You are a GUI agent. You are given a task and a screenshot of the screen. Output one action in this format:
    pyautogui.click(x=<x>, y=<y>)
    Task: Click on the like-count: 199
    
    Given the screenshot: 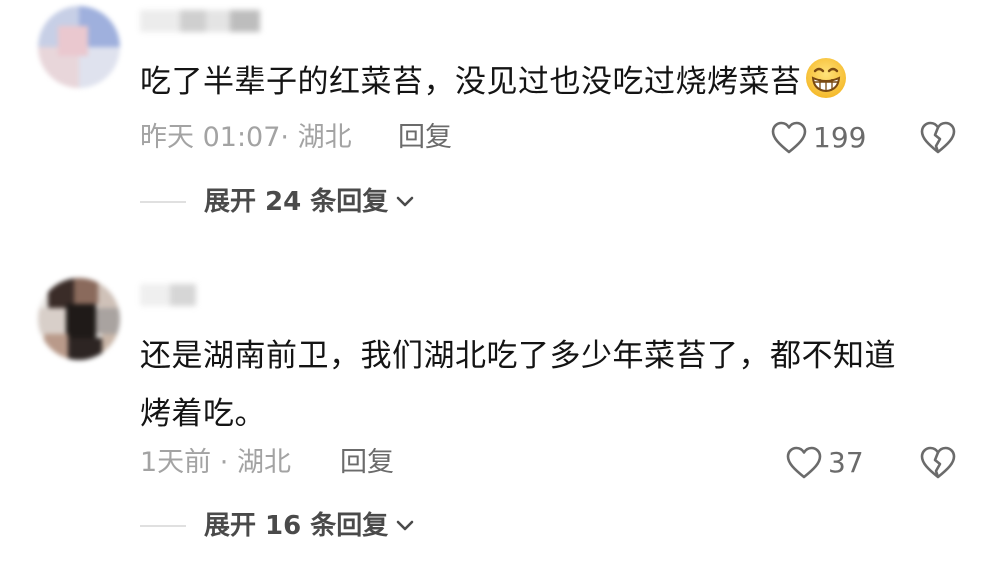 What is the action you would take?
    pyautogui.click(x=840, y=137)
    